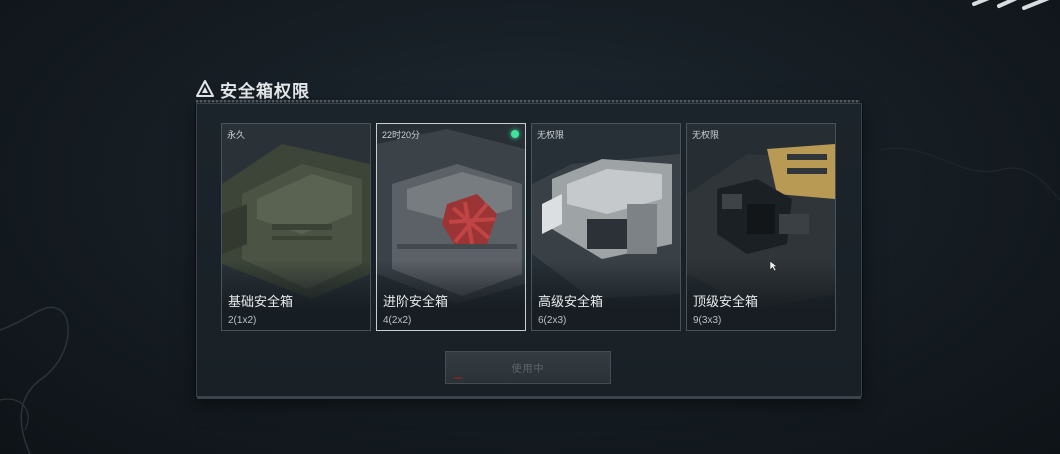  Describe the element at coordinates (236, 135) in the screenshot. I see `card-tag: 永久` at that location.